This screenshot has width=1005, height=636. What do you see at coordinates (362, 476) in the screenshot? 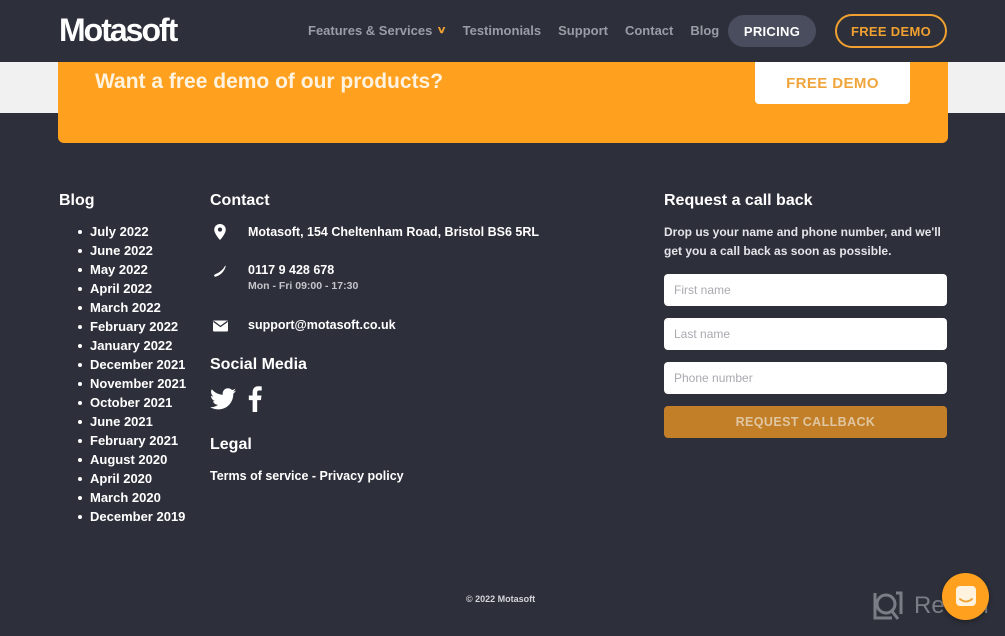
I see `privacy-policy-link: Privacy policy` at bounding box center [362, 476].